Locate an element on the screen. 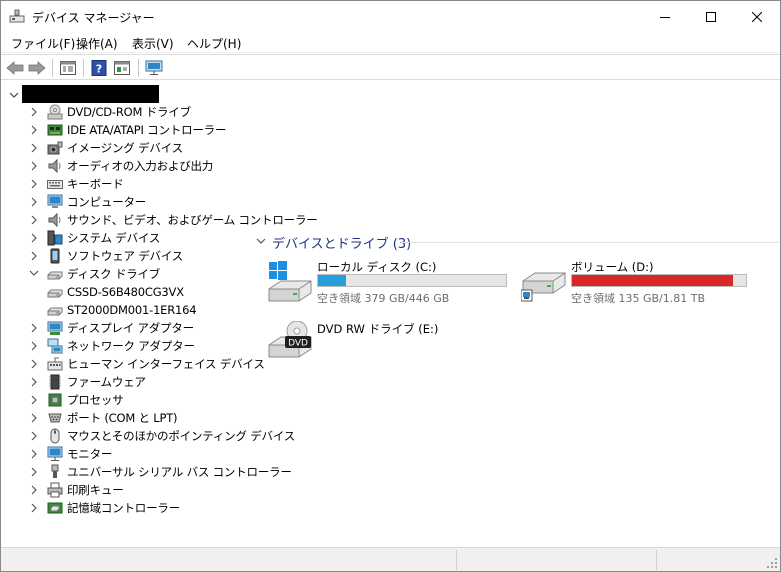 The height and width of the screenshot is (572, 781). maximize-button is located at coordinates (711, 16).